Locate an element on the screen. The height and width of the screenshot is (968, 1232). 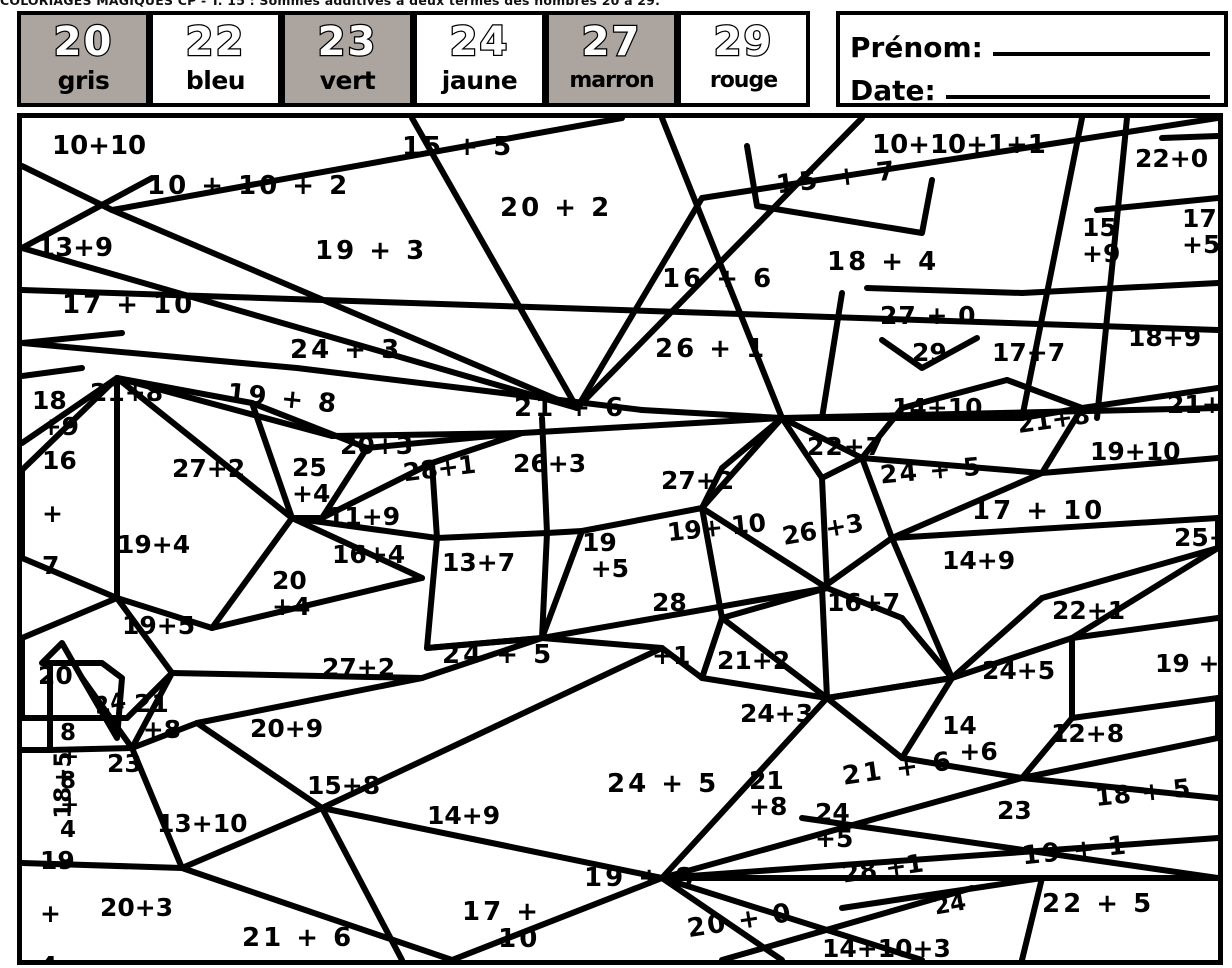
legend-item-29: 29 rouge is located at coordinates (743, 59).